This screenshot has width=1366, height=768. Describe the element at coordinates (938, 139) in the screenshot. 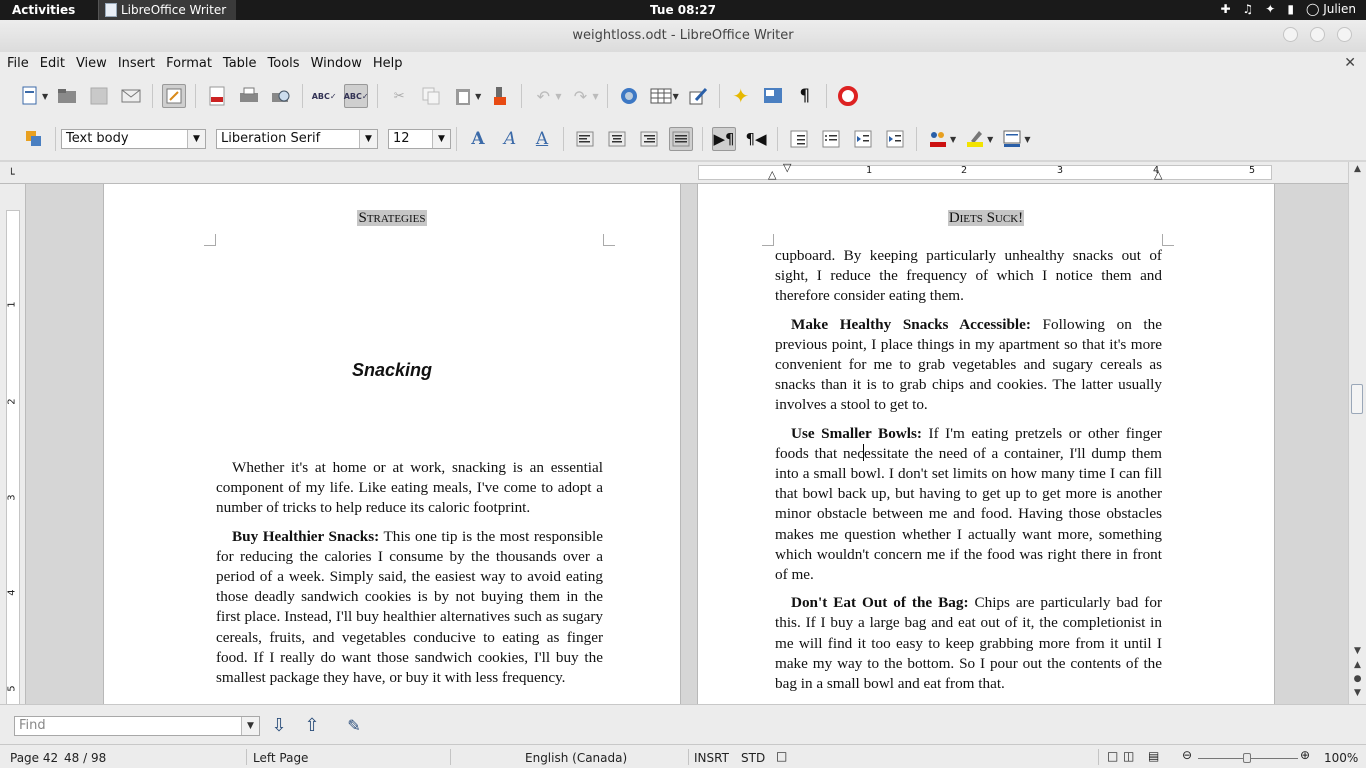

I see `font-color-icon` at that location.